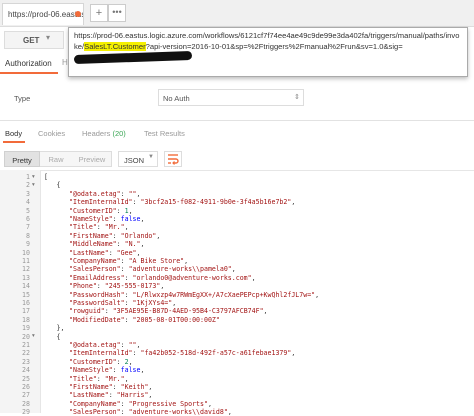 This screenshot has width=474, height=416. What do you see at coordinates (58, 185) in the screenshot?
I see `code-line: {` at bounding box center [58, 185].